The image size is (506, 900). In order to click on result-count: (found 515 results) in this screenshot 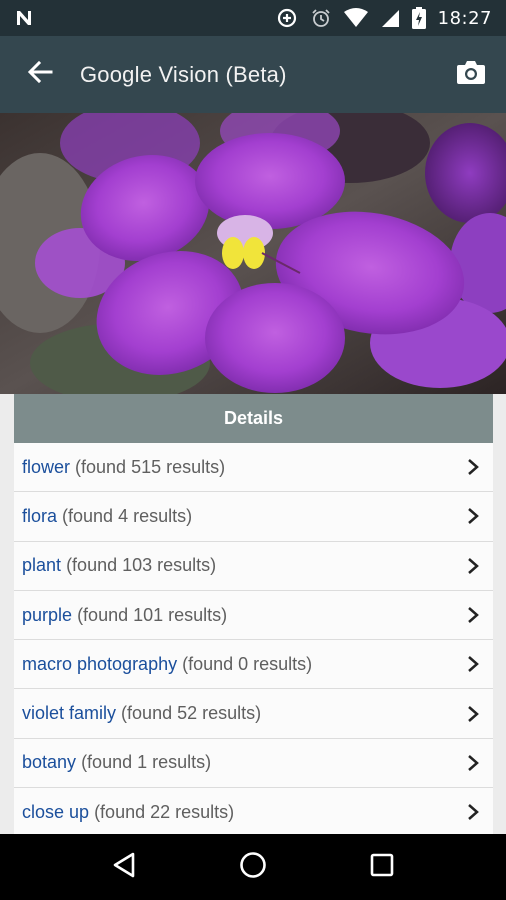, I will do `click(150, 466)`.